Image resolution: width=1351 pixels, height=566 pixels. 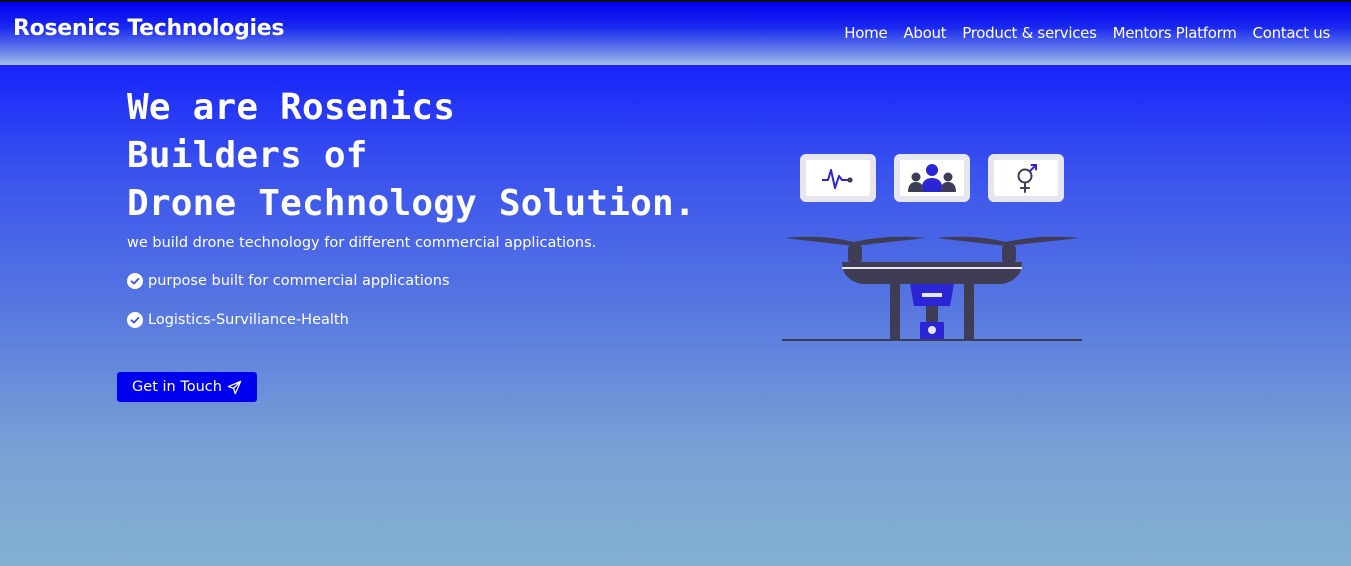 What do you see at coordinates (248, 320) in the screenshot?
I see `feature-label: Logistics-Surviliance-Health` at bounding box center [248, 320].